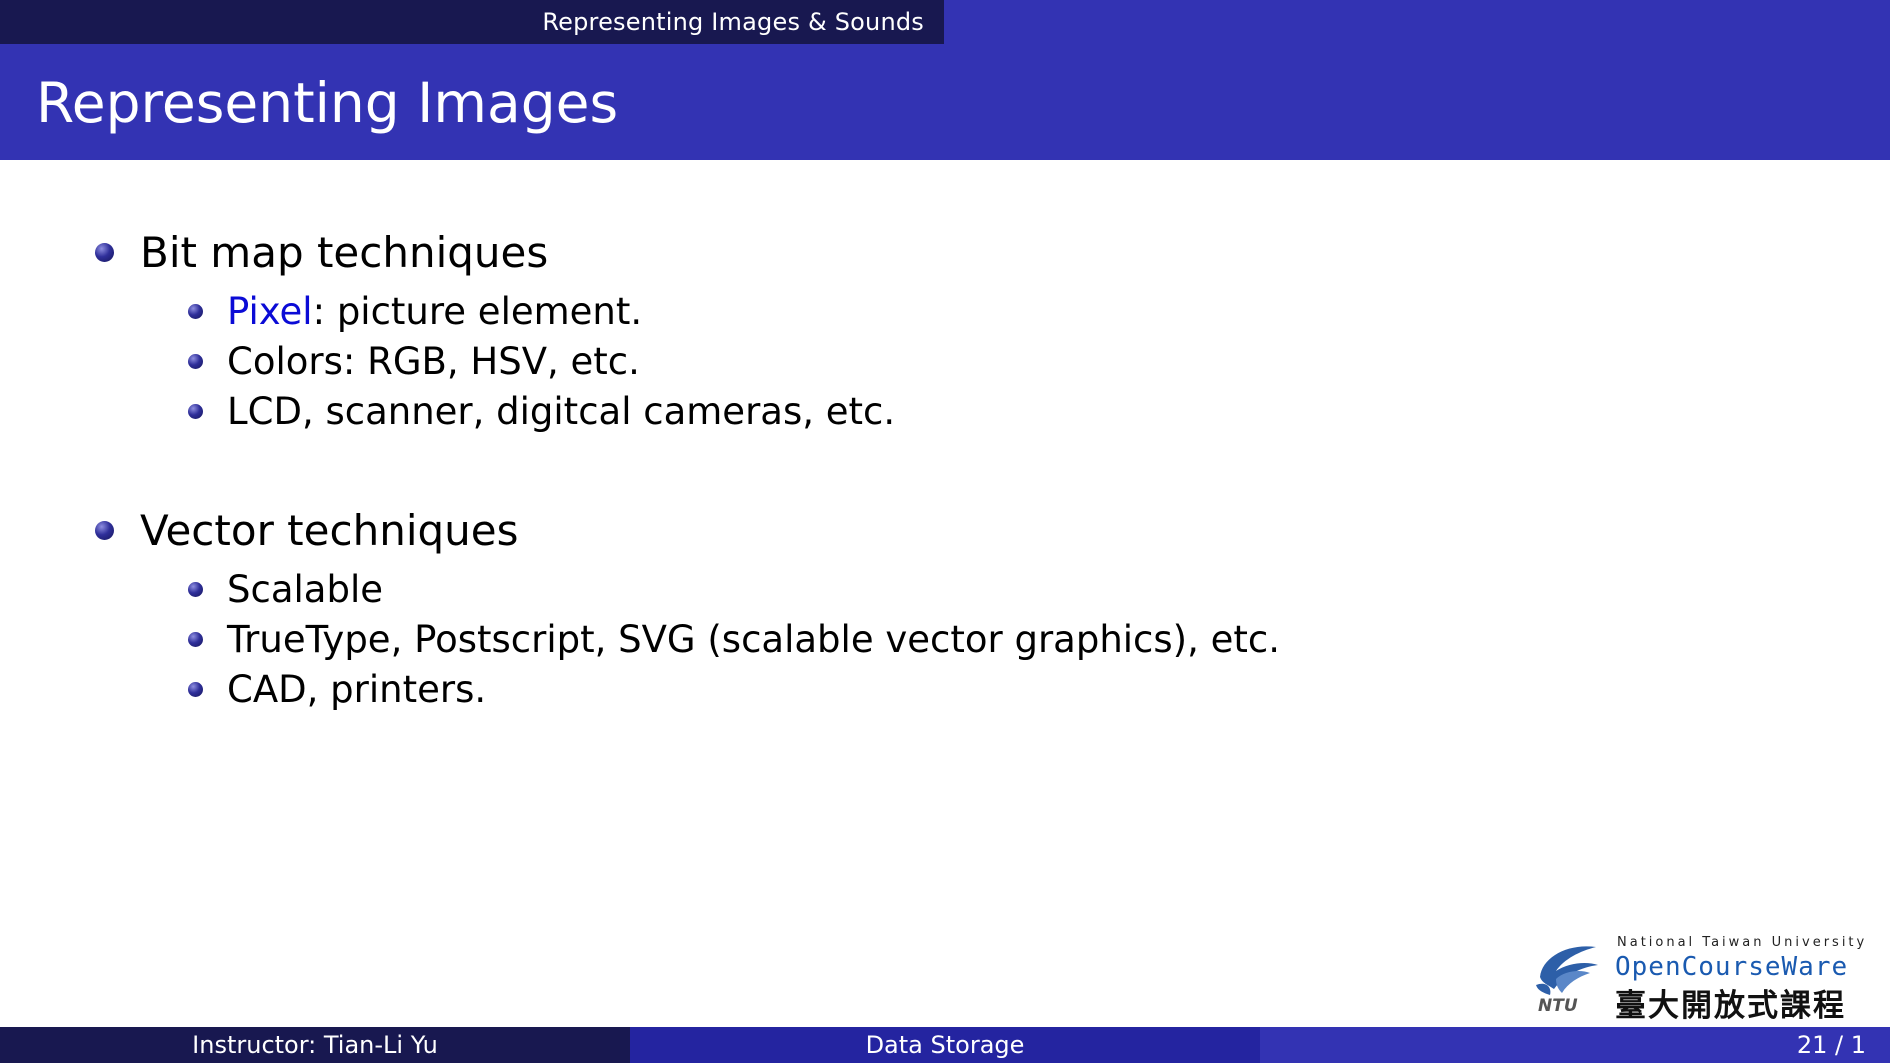  I want to click on header-strip: Representing Images & Sounds, so click(945, 22).